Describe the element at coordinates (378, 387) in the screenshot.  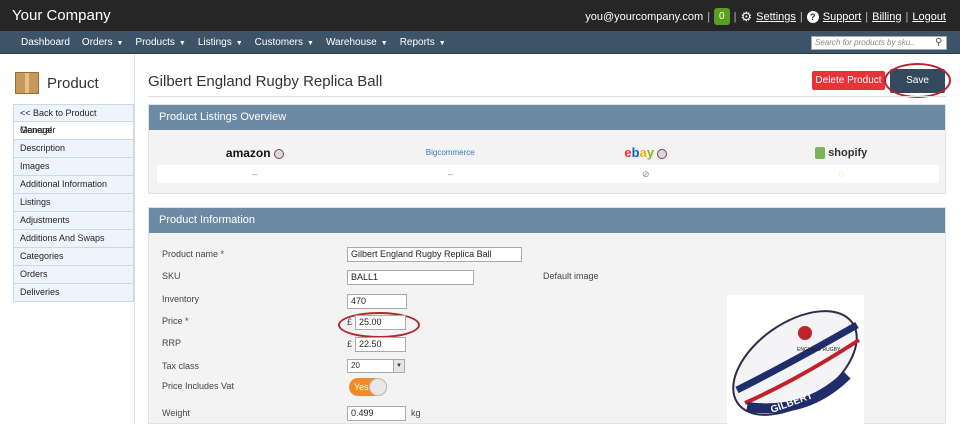
I see `toggle-knob` at that location.